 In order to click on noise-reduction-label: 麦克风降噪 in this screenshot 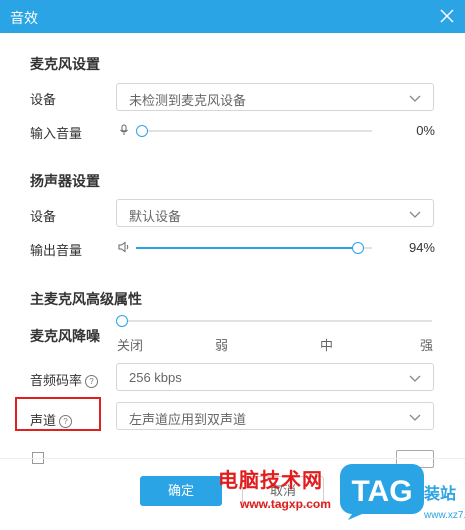, I will do `click(65, 336)`.